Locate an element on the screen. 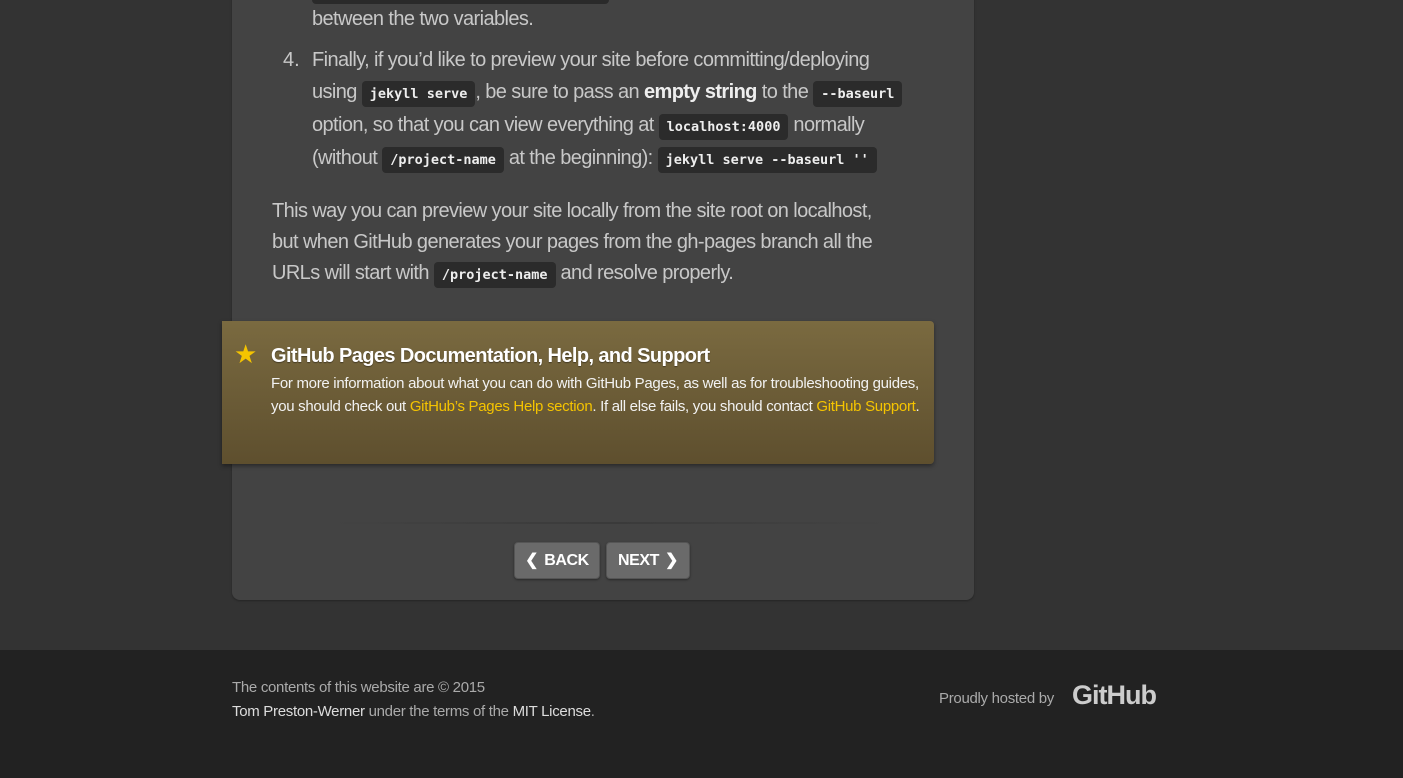 This screenshot has height=778, width=1403. text: under the terms of the is located at coordinates (438, 711).